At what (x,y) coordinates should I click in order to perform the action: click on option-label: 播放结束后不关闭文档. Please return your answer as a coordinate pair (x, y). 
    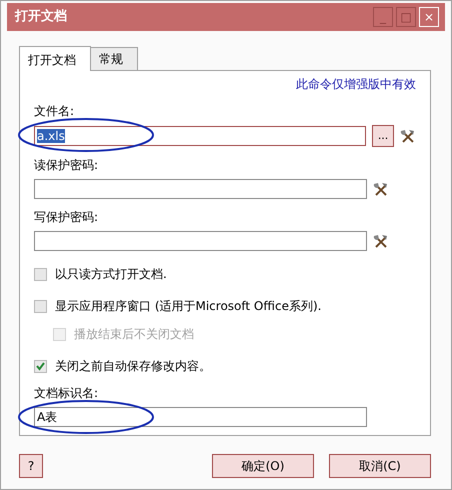
    Looking at the image, I should click on (134, 334).